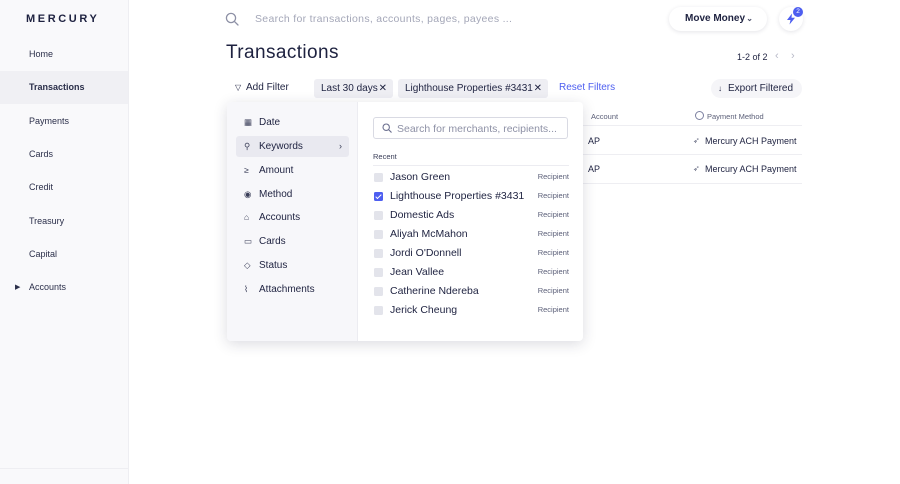 This screenshot has width=900, height=484. I want to click on recent-label: Recent, so click(385, 156).